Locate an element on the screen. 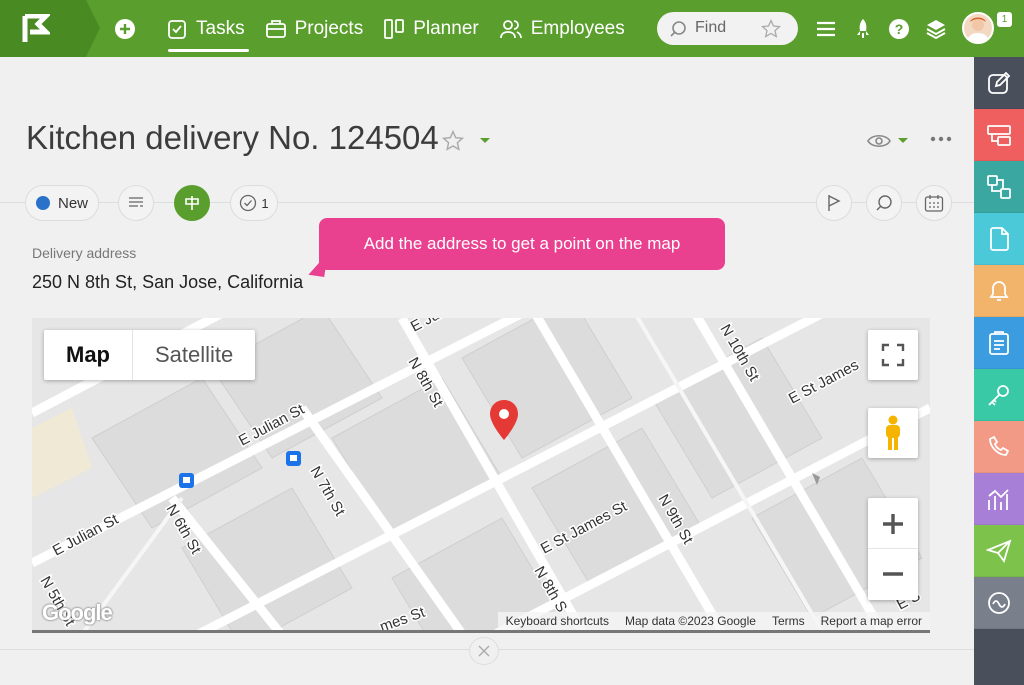  add-icon is located at coordinates (125, 29).